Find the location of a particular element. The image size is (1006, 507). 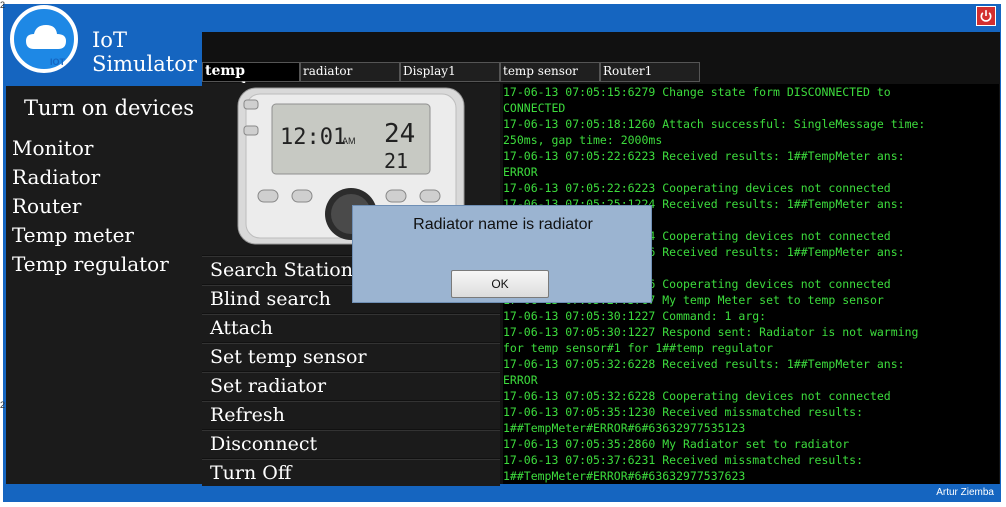

message-dialog: Radiator name is radiator OK is located at coordinates (502, 254).